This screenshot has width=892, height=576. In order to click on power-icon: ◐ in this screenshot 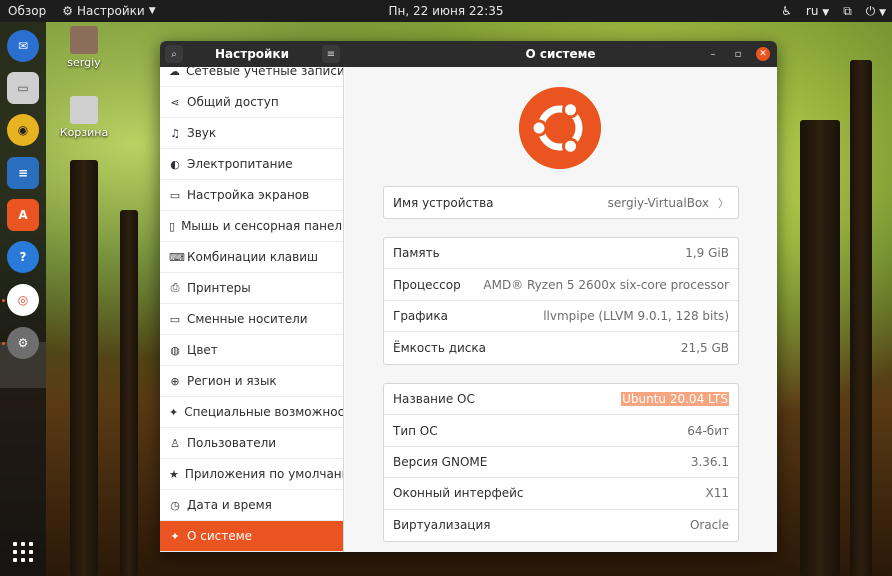, I will do `click(175, 164)`.